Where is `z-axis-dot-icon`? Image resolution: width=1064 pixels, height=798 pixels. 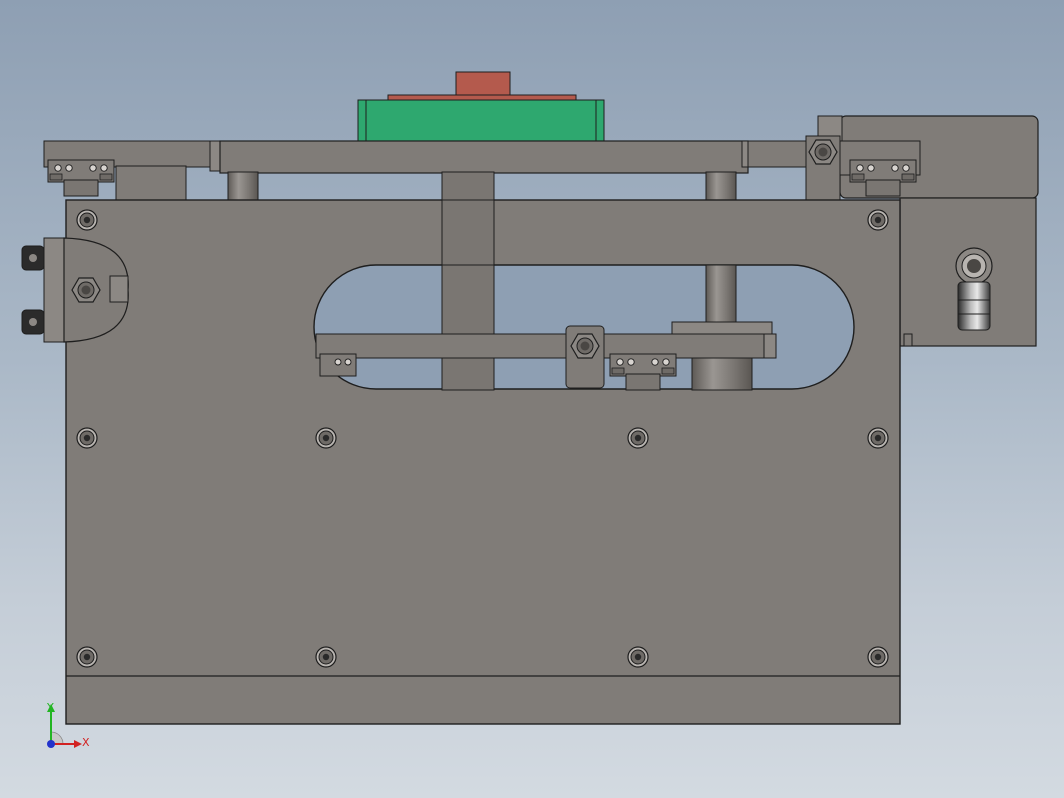
z-axis-dot-icon is located at coordinates (51, 744).